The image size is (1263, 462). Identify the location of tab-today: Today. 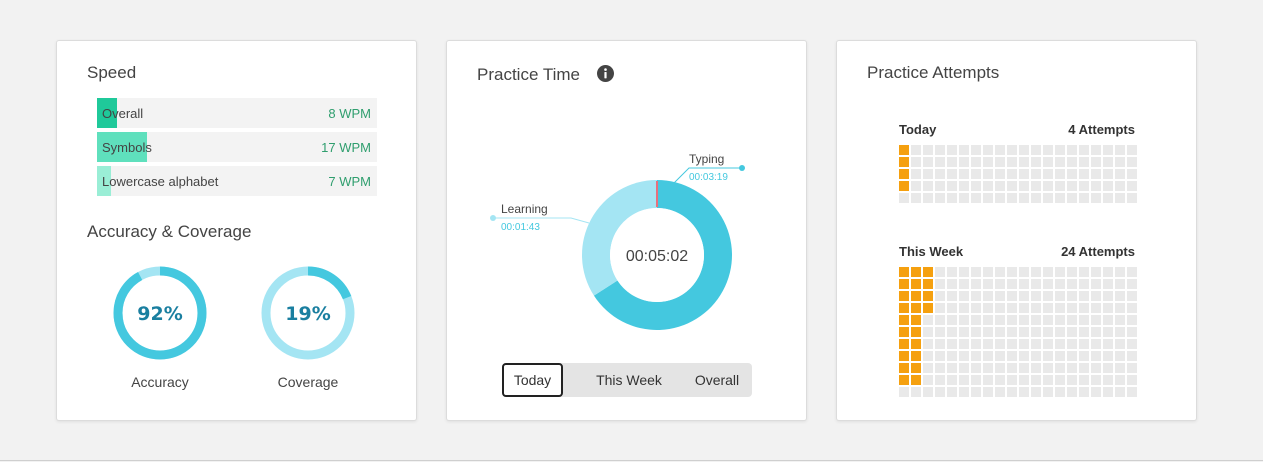
(532, 380).